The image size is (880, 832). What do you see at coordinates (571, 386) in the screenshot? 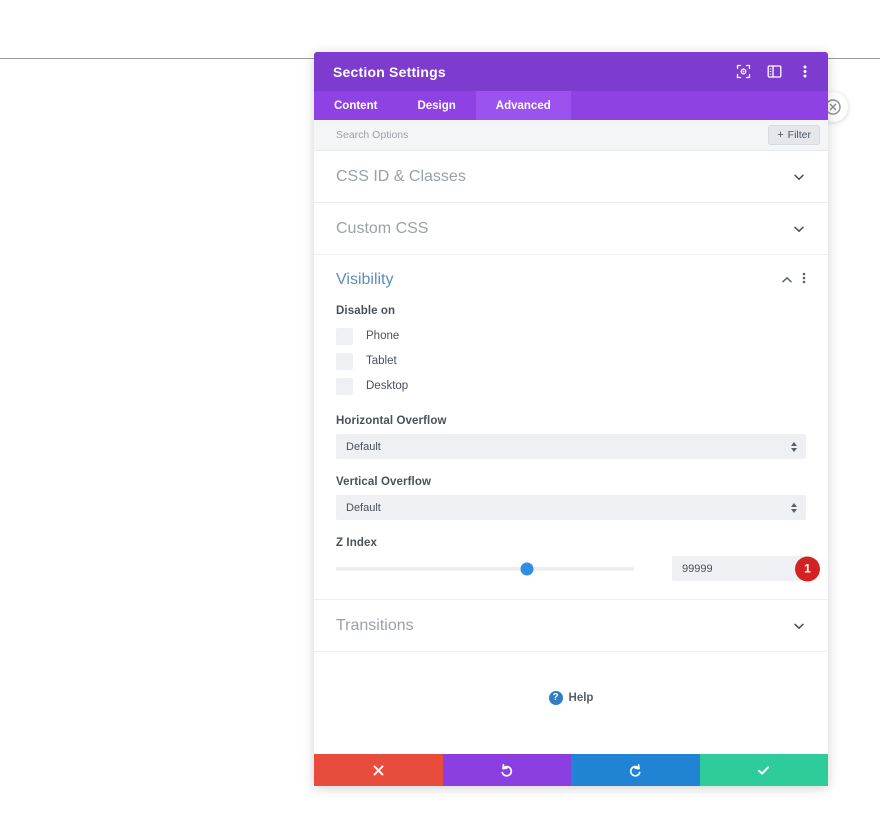
I see `checkbox-row-desktop: Desktop` at bounding box center [571, 386].